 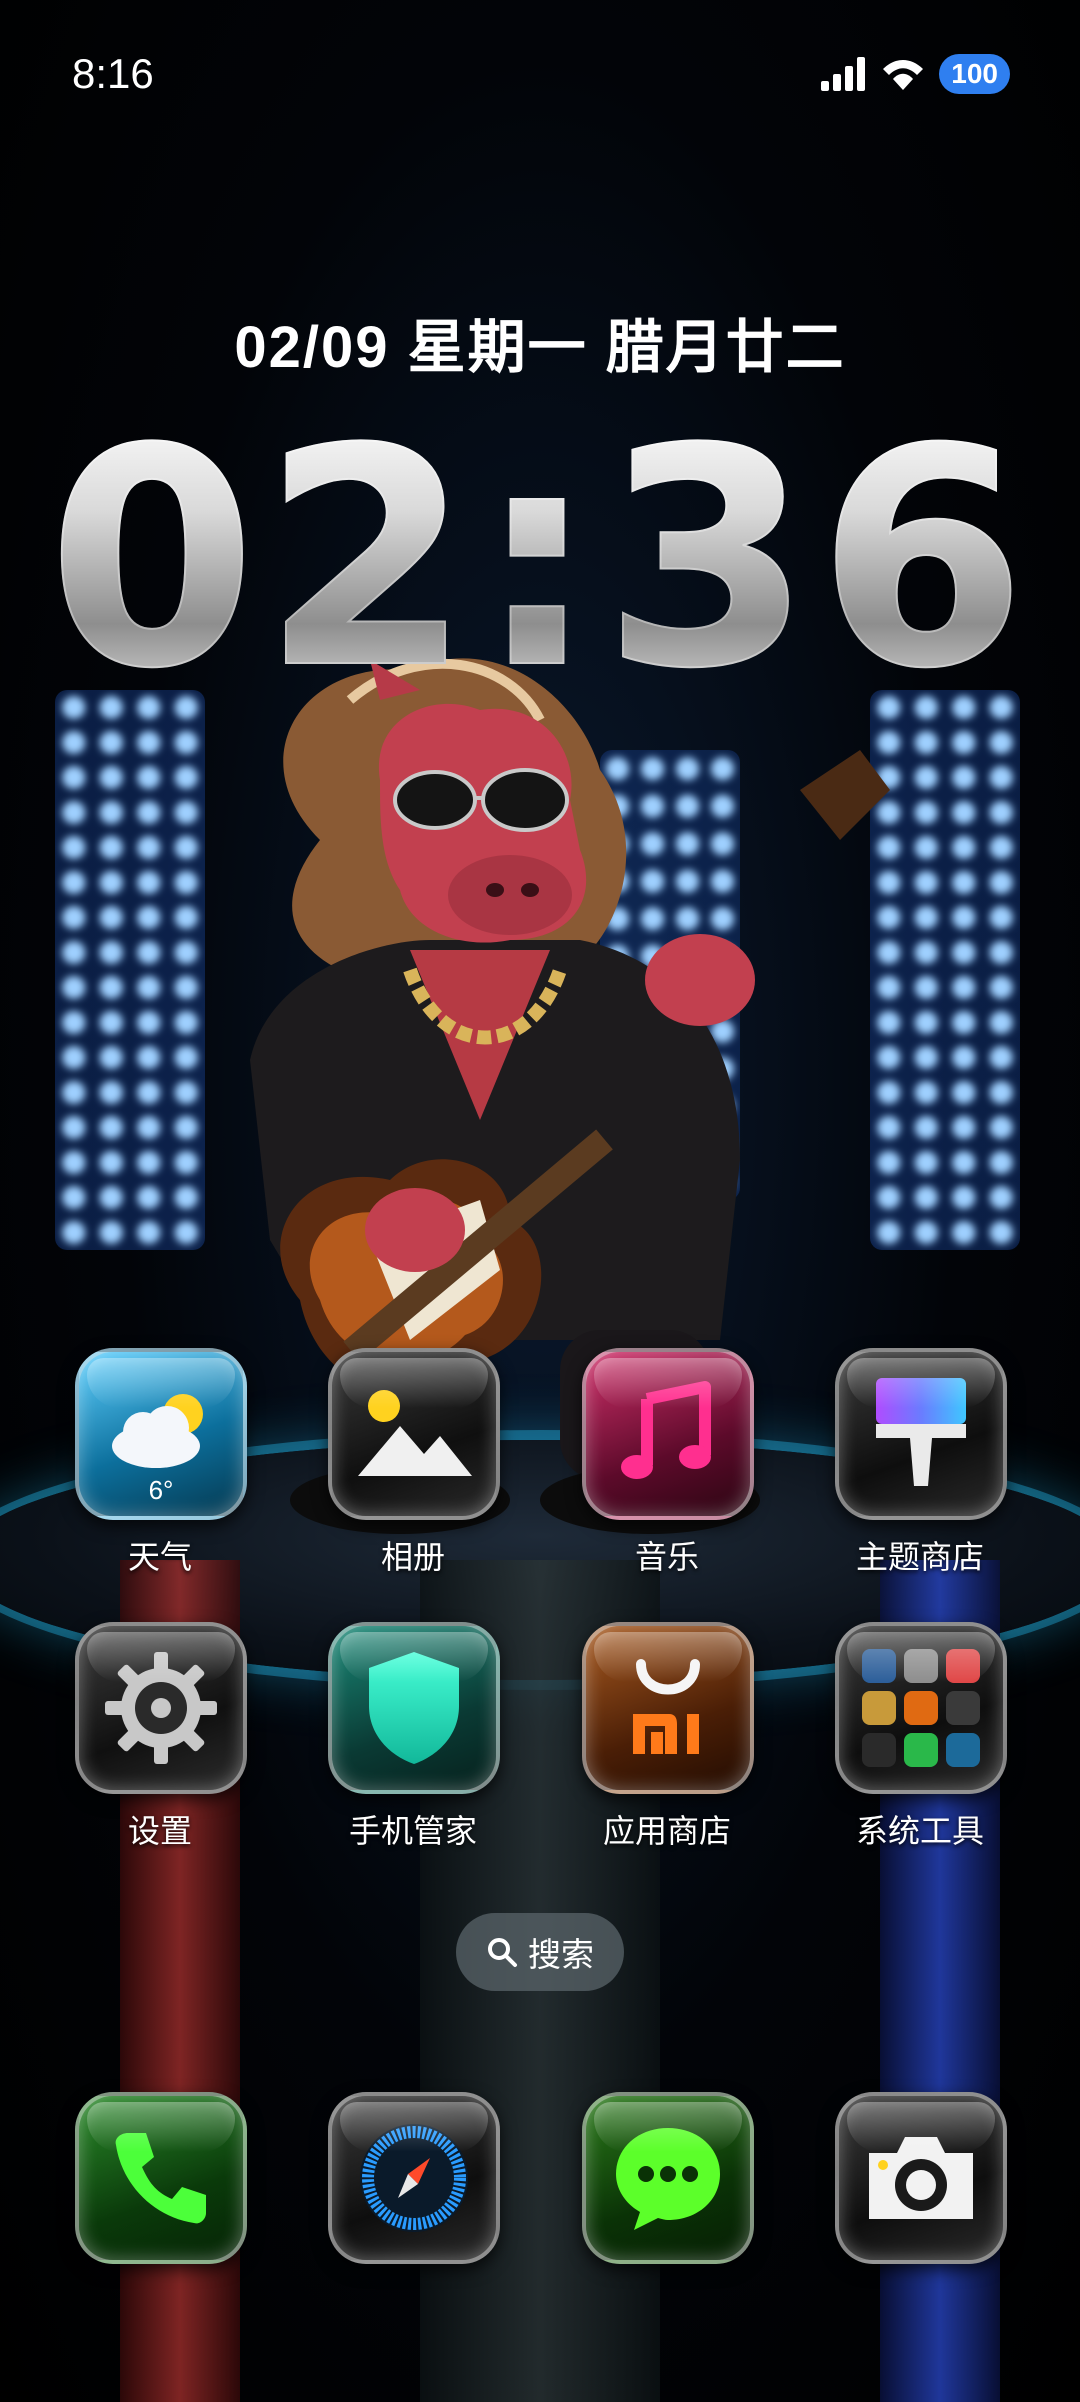 What do you see at coordinates (843, 74) in the screenshot?
I see `cellular-signal-icon` at bounding box center [843, 74].